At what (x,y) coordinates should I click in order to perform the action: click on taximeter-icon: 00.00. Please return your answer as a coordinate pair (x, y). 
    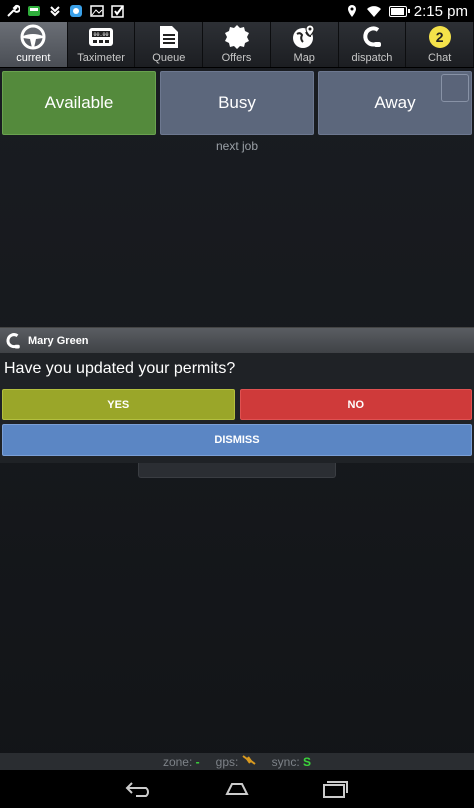
    Looking at the image, I should click on (101, 37).